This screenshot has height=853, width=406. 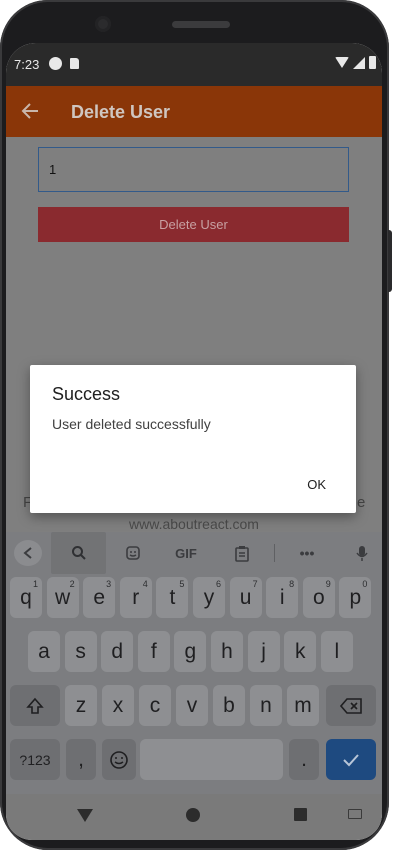 I want to click on key-l: l, so click(x=336, y=651).